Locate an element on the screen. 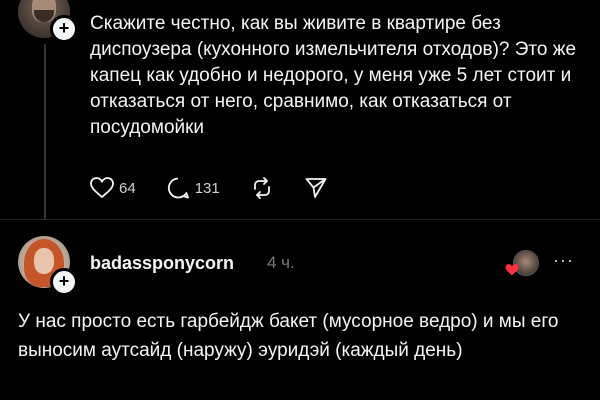 Image resolution: width=600 pixels, height=400 pixels. comment-icon is located at coordinates (178, 188).